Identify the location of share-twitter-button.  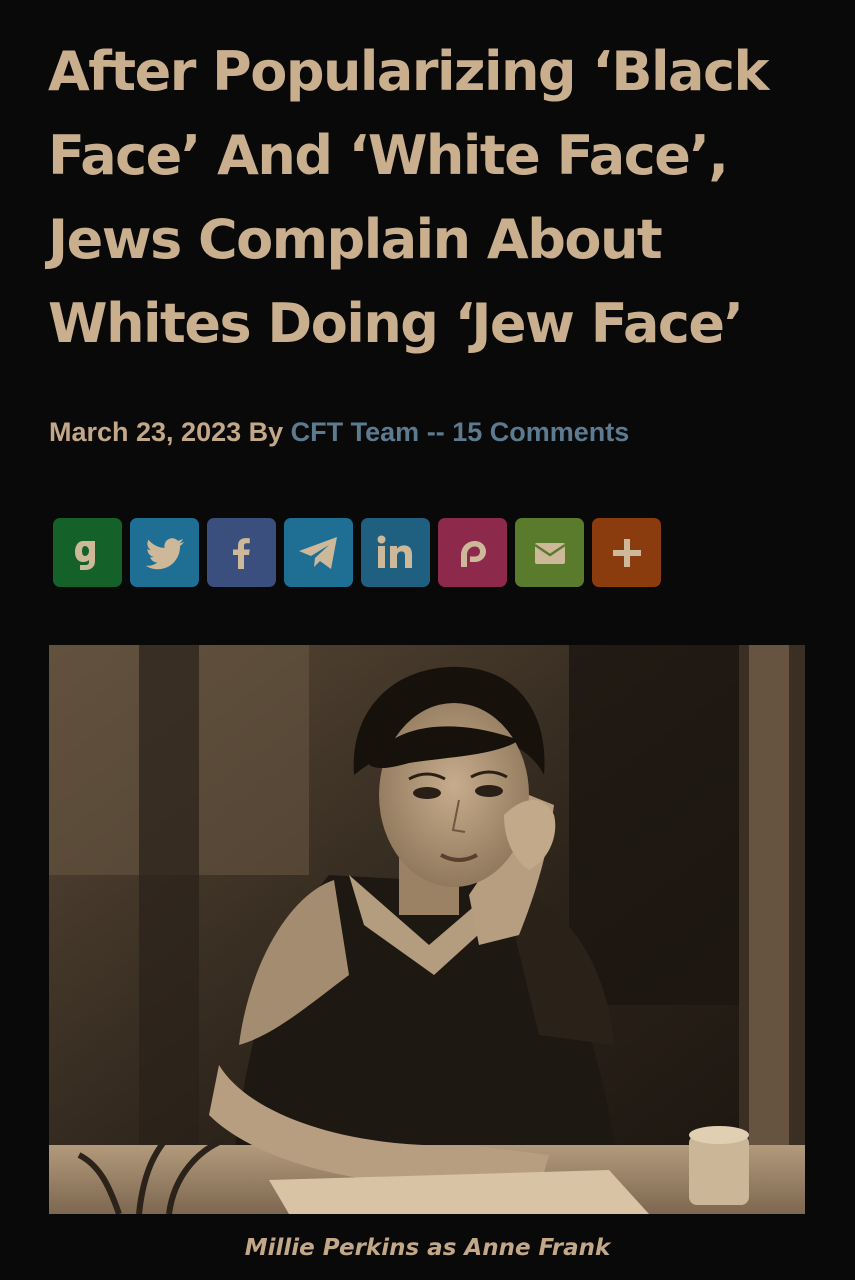
(164, 552).